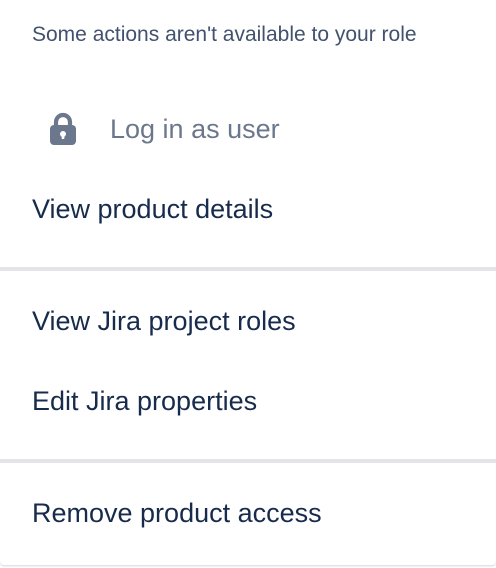 This screenshot has height=568, width=496. What do you see at coordinates (145, 400) in the screenshot?
I see `menu-item-label: Edit Jira properties` at bounding box center [145, 400].